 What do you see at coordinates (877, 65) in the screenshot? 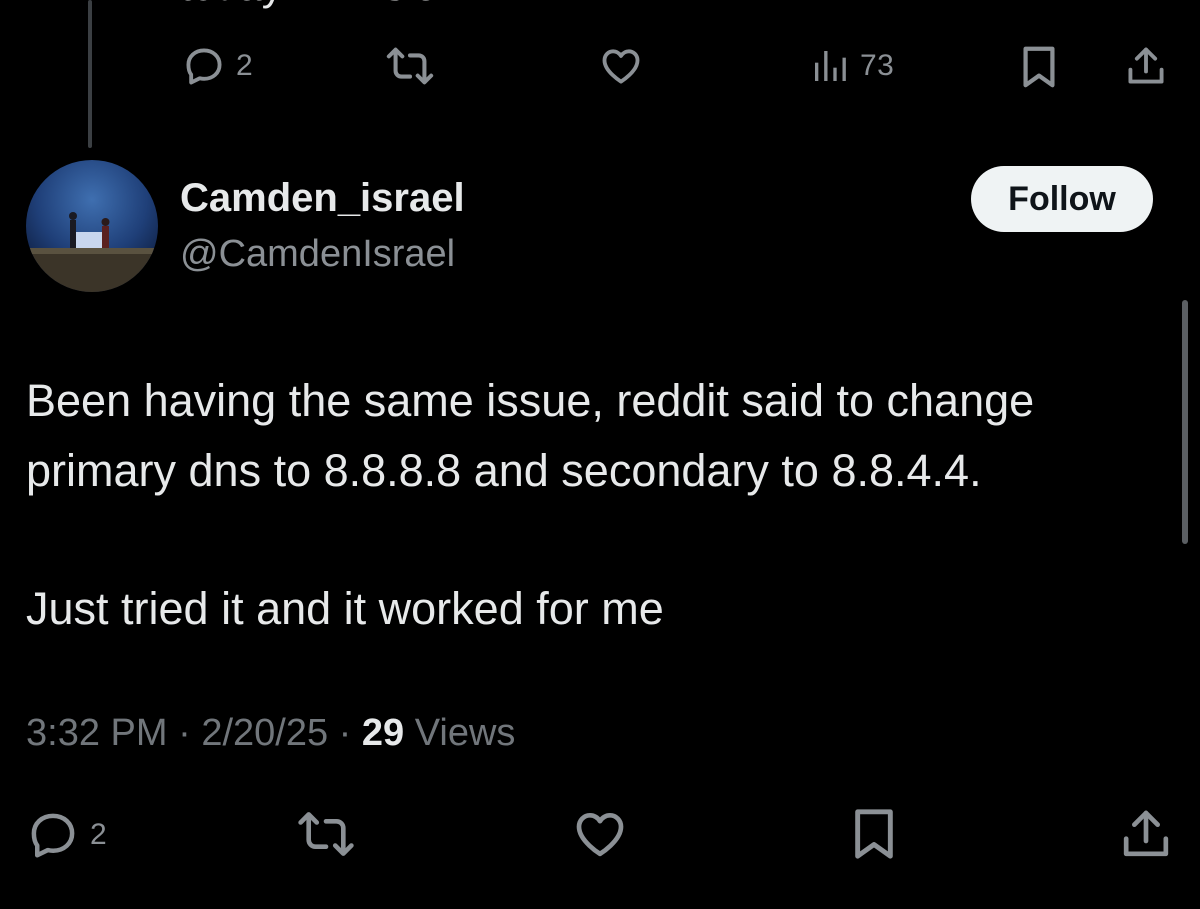
I see `previous-views-count: 73` at bounding box center [877, 65].